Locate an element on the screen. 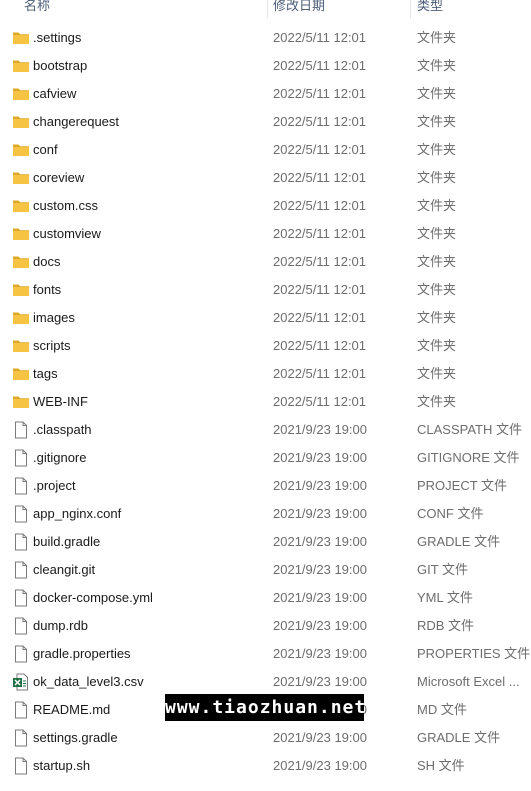 The image size is (531, 791). file-name: bootstrap is located at coordinates (60, 66).